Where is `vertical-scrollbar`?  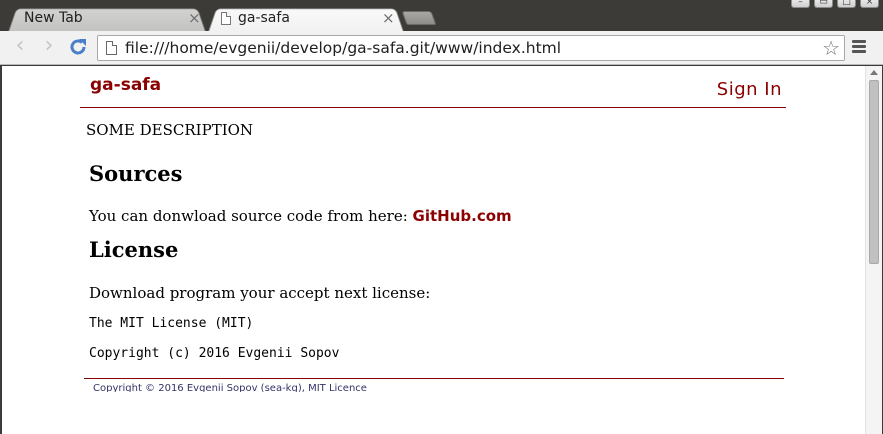 vertical-scrollbar is located at coordinates (873, 250).